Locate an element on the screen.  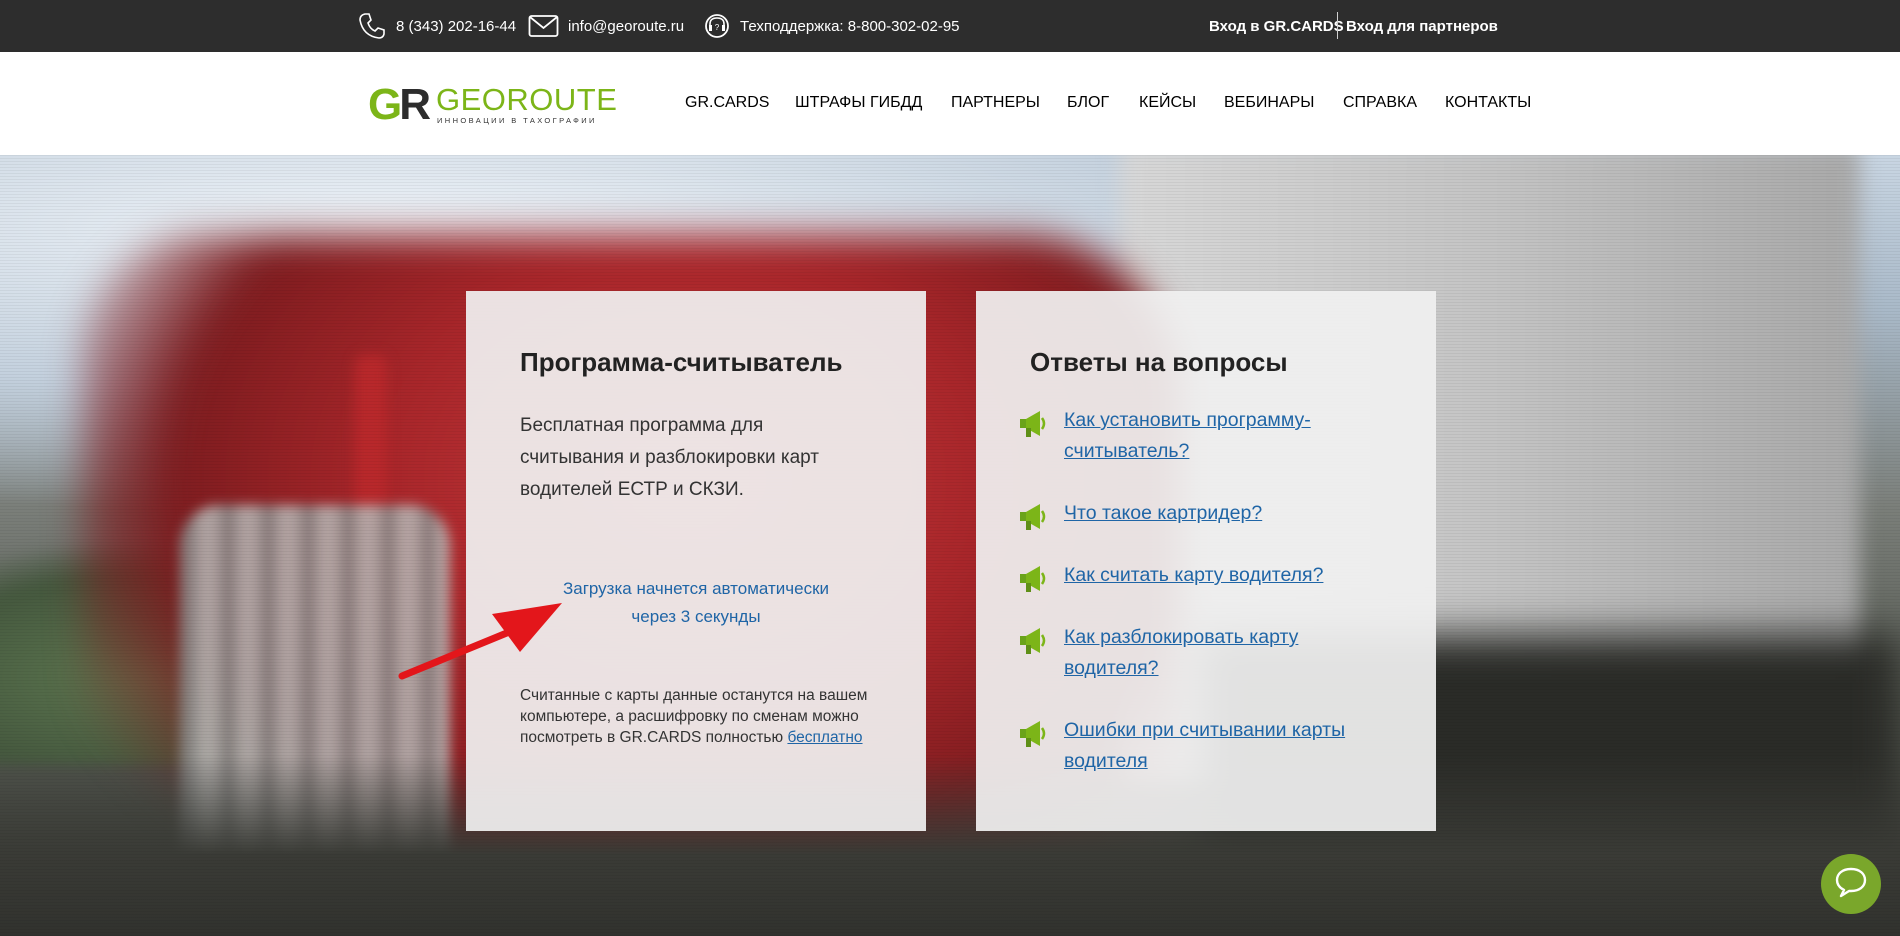
logo-mark-r: R is located at coordinates (415, 104).